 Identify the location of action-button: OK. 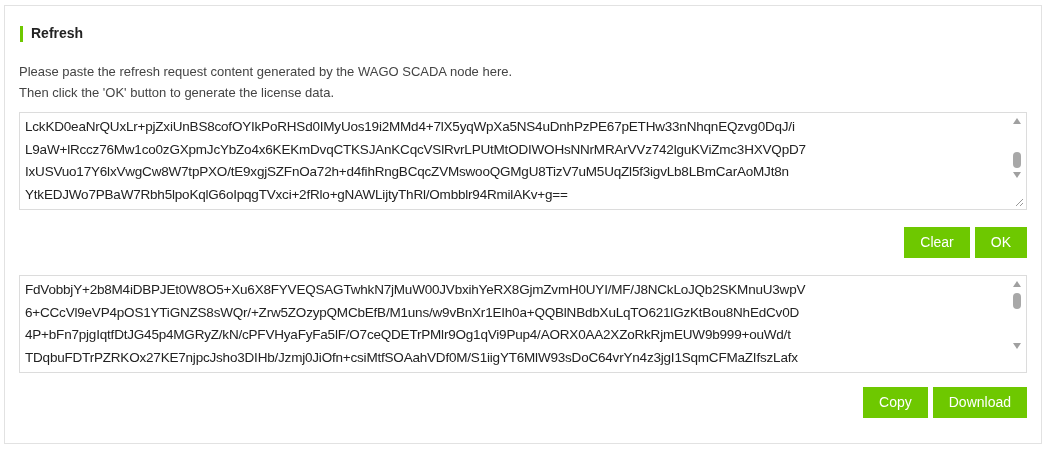
(1000, 242).